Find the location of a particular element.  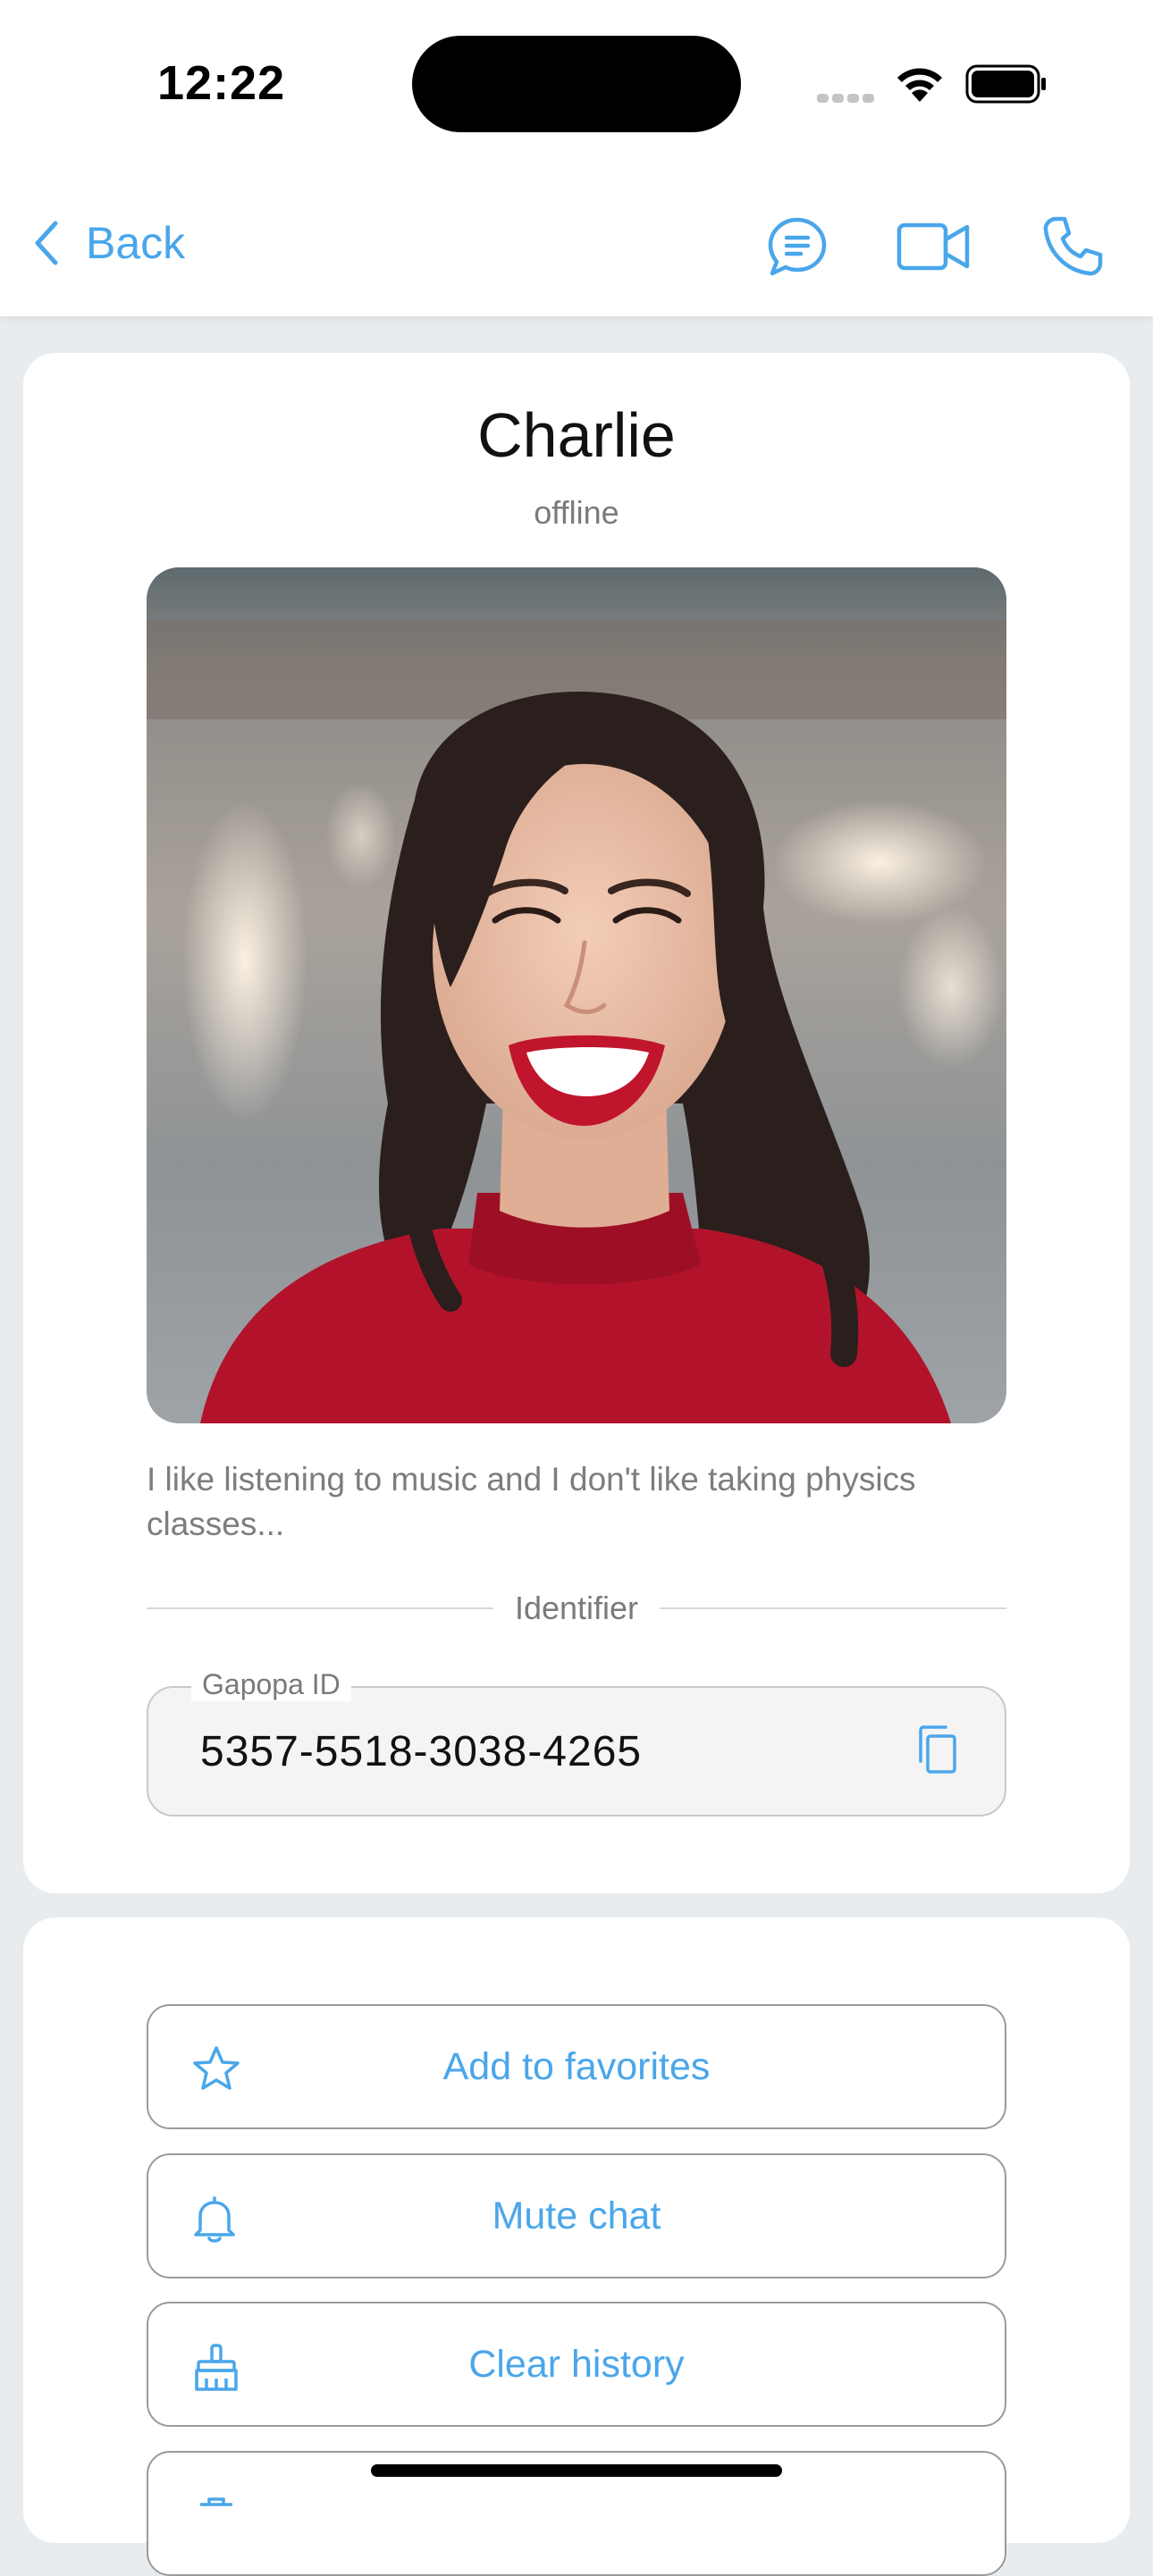

clear-history-label: Clear history is located at coordinates (576, 2364).